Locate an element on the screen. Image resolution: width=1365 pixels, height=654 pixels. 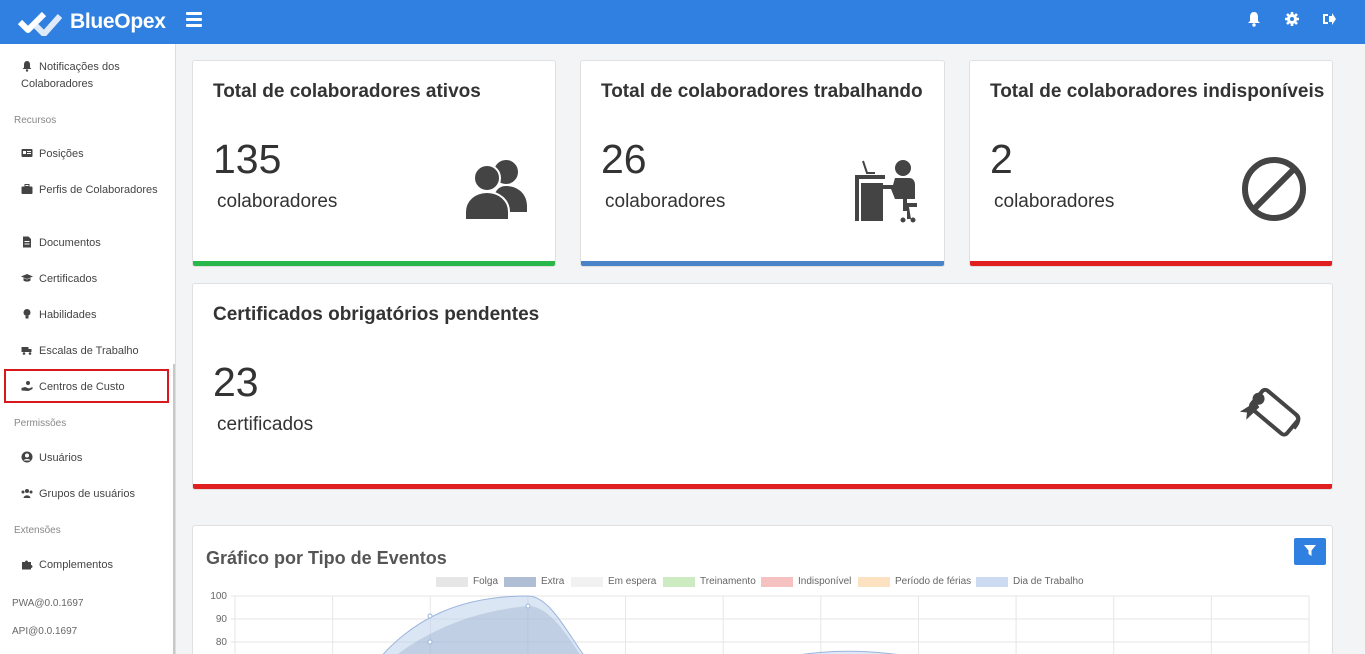
card-unit: certificados is located at coordinates (265, 424).